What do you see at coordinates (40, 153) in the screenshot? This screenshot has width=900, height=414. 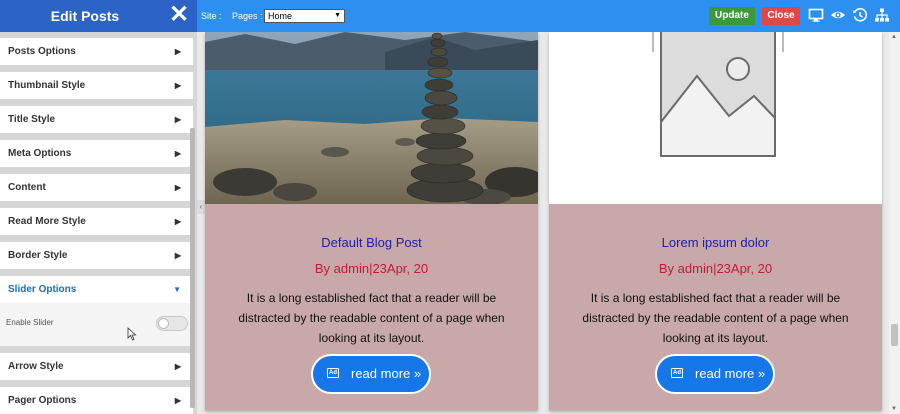 I see `sidebar-item-label: Meta Options` at bounding box center [40, 153].